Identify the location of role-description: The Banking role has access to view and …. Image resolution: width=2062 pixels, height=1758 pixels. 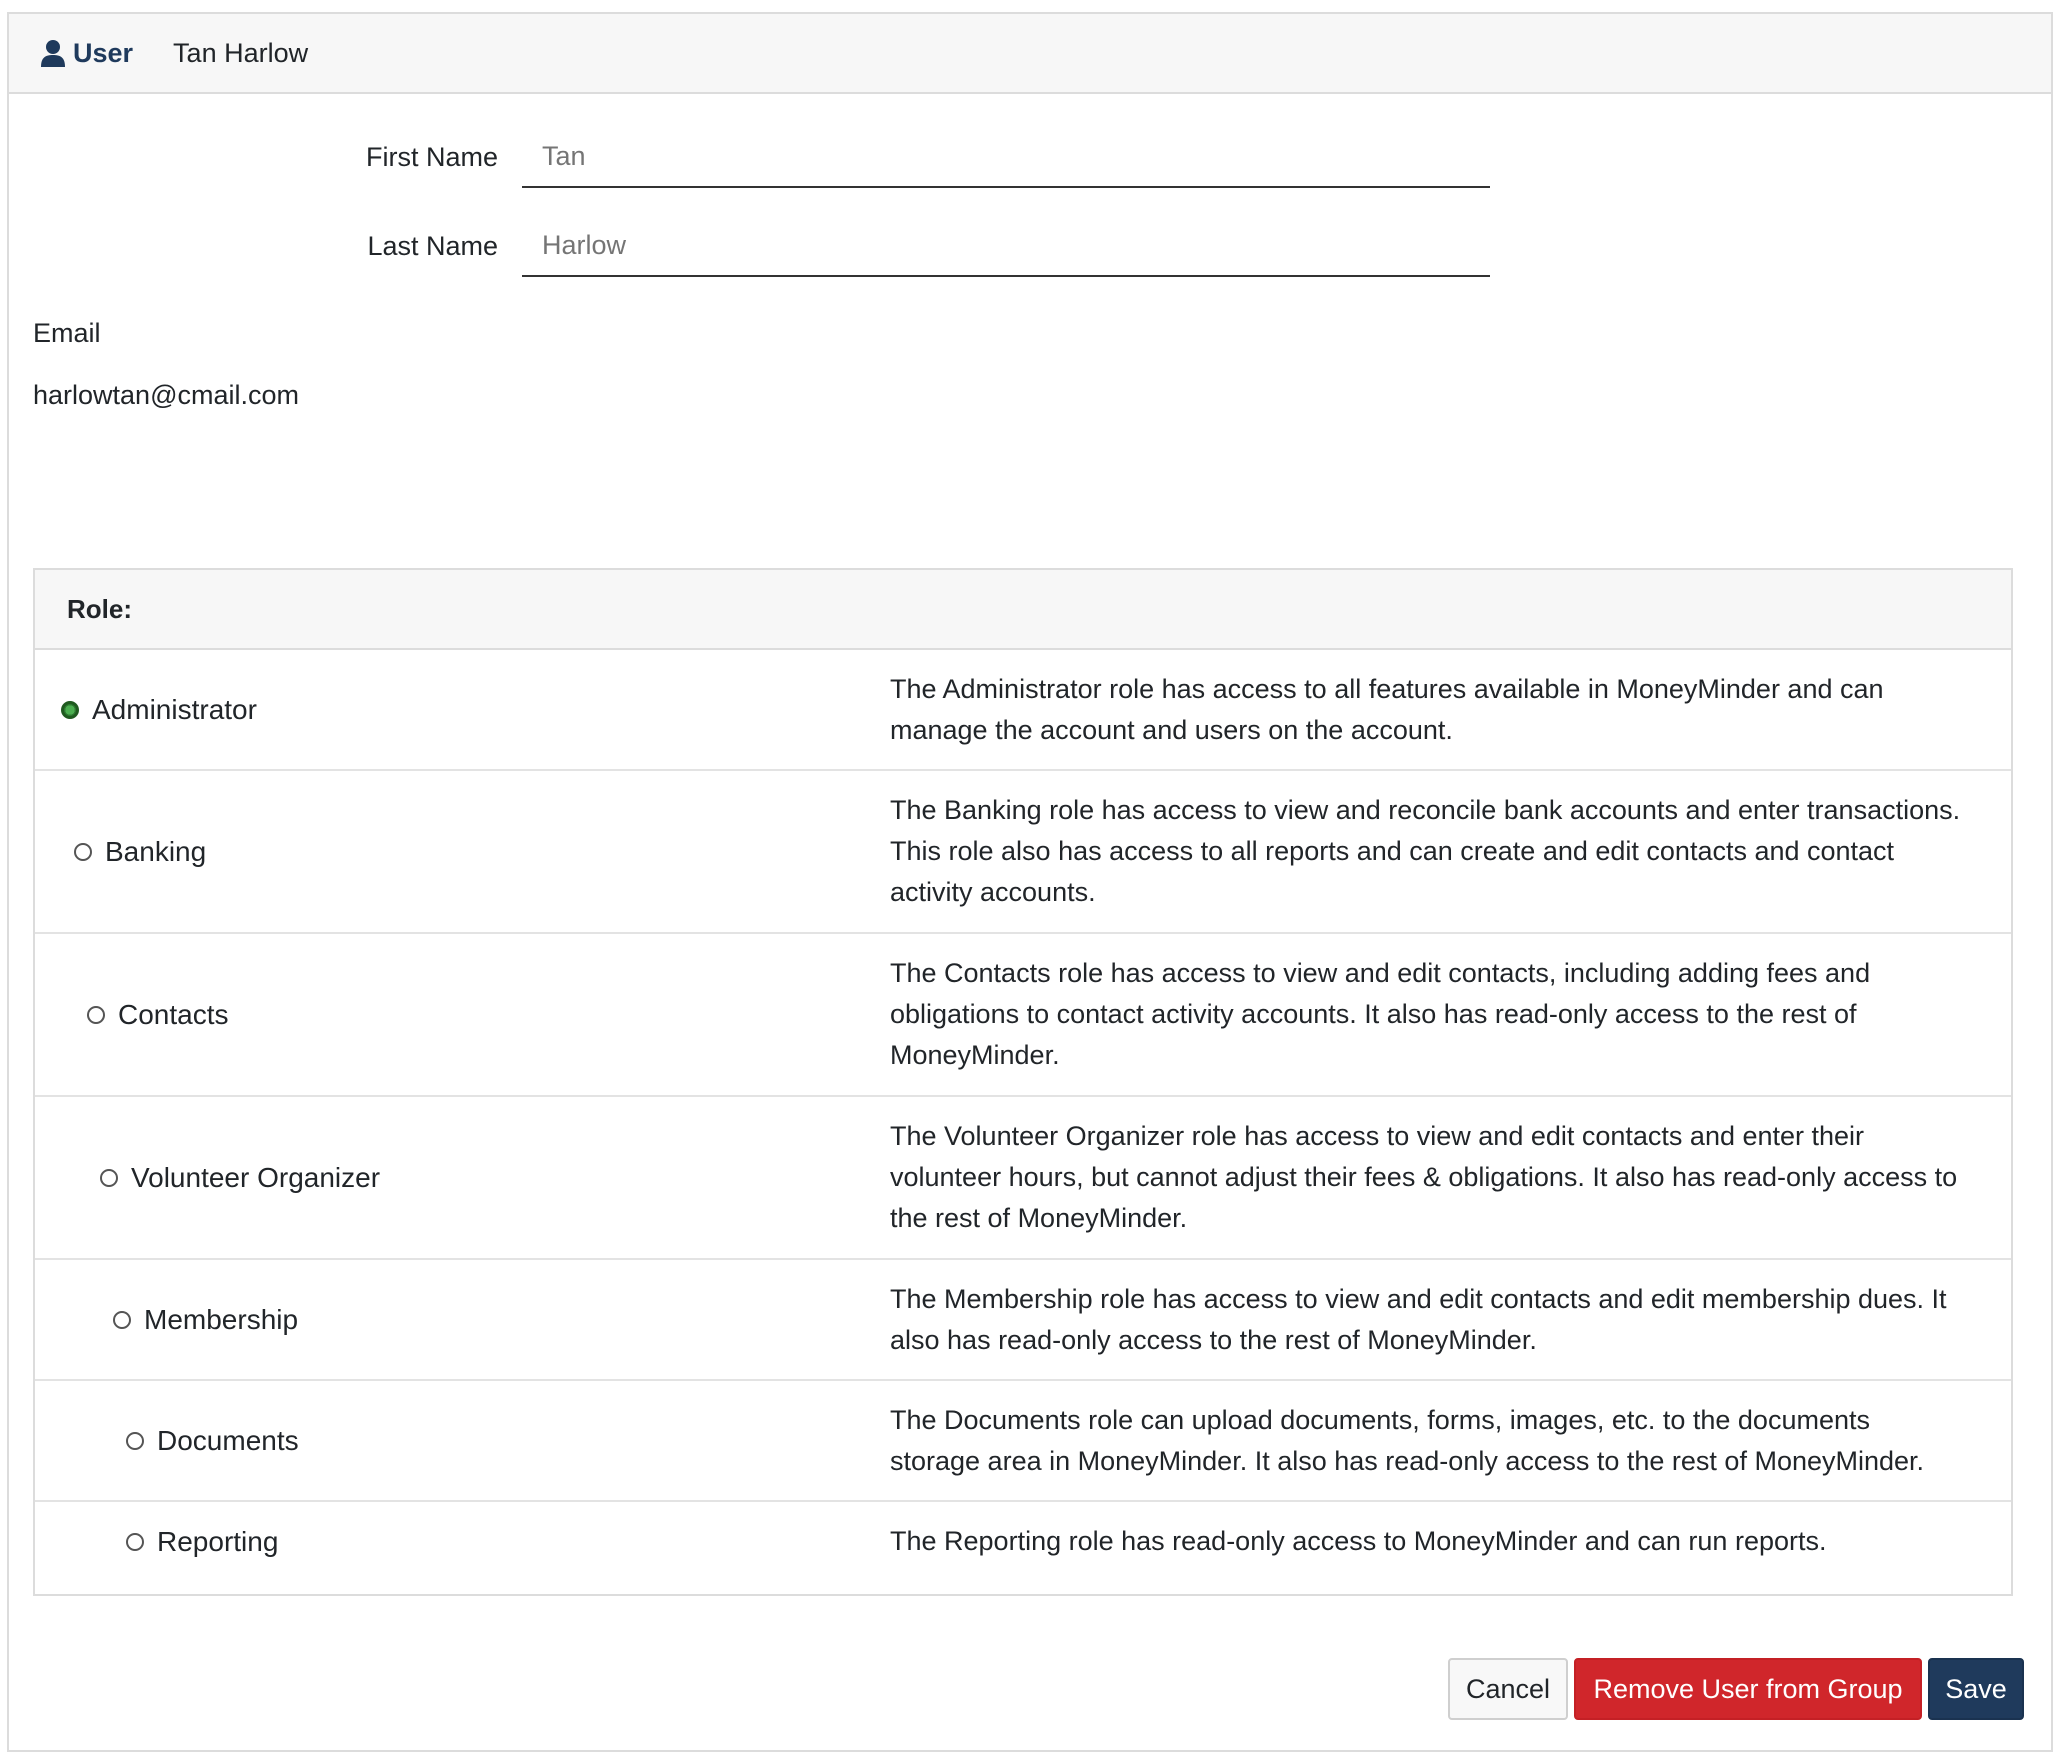
(1425, 851).